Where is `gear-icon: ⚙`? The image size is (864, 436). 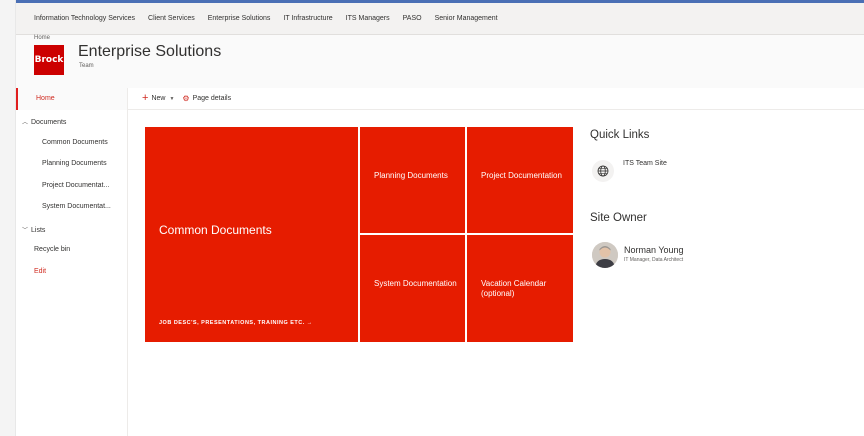 gear-icon: ⚙ is located at coordinates (186, 98).